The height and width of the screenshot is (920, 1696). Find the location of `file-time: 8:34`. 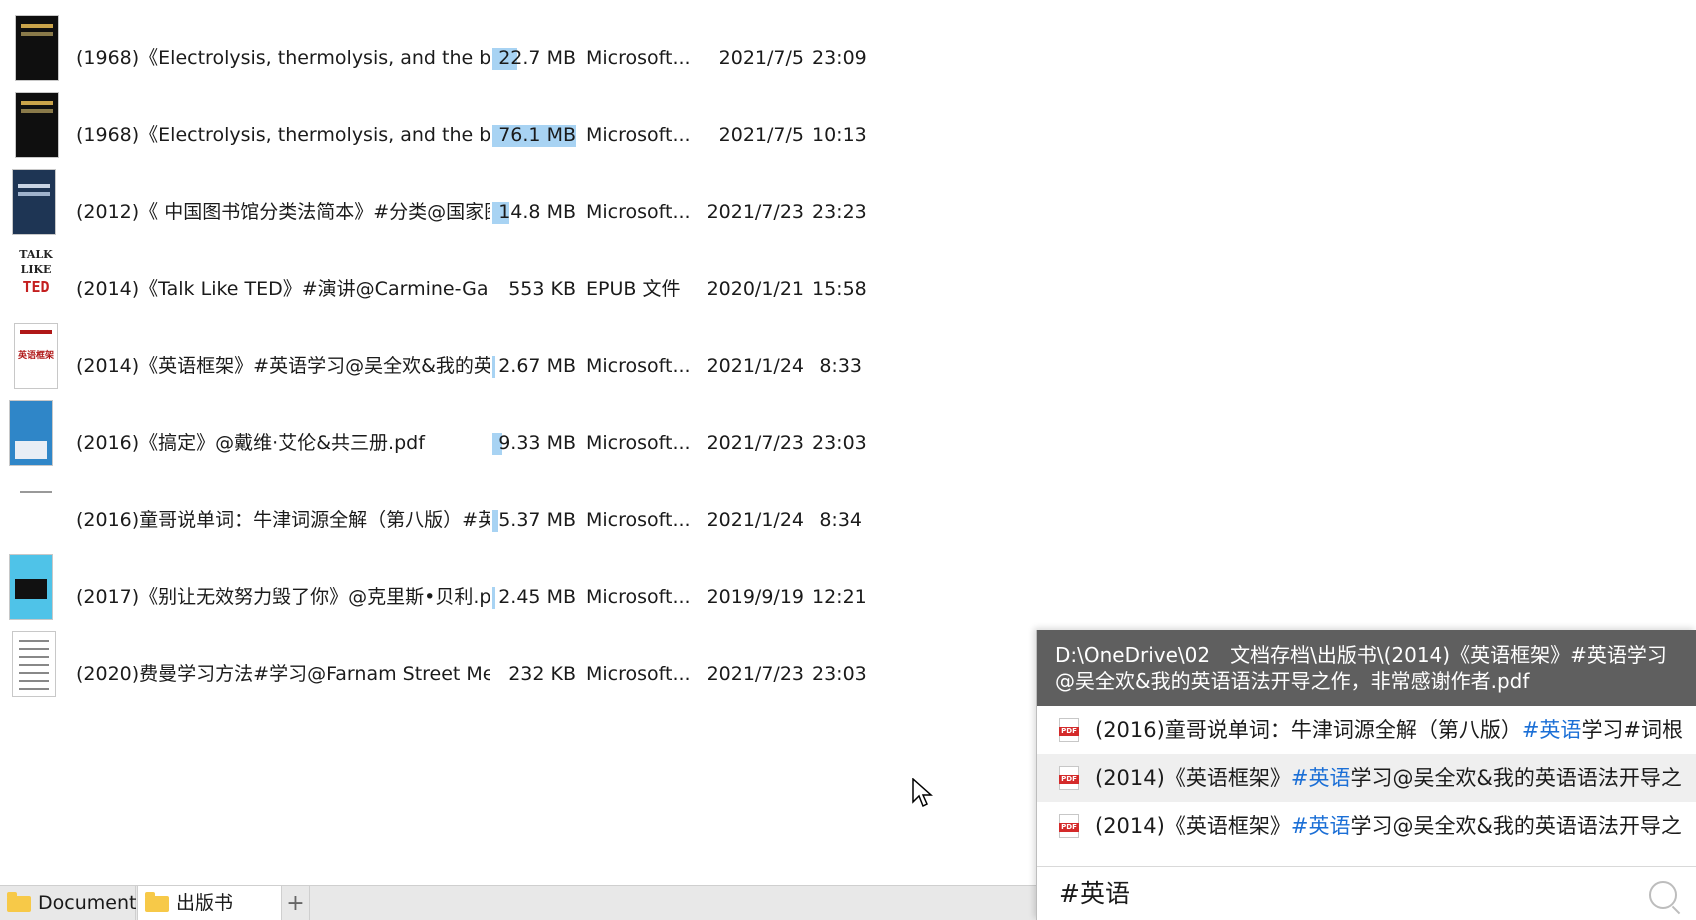

file-time: 8:34 is located at coordinates (840, 520).